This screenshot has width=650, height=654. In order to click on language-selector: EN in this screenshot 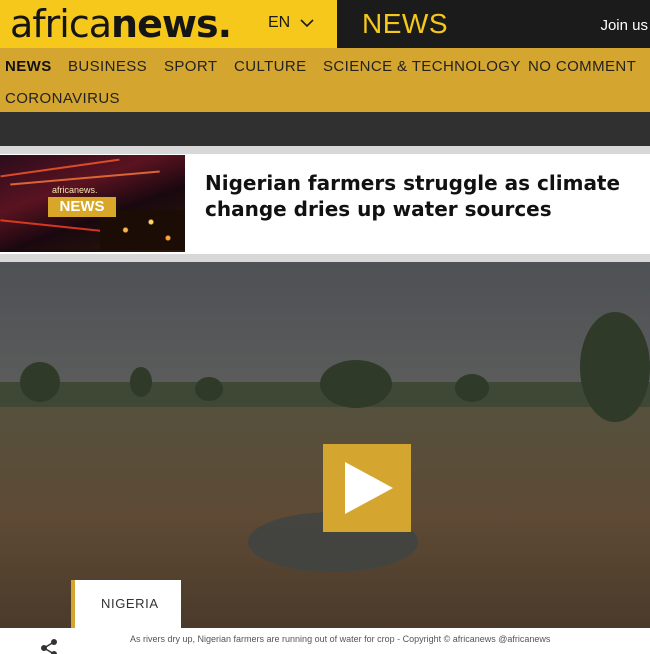, I will do `click(291, 23)`.